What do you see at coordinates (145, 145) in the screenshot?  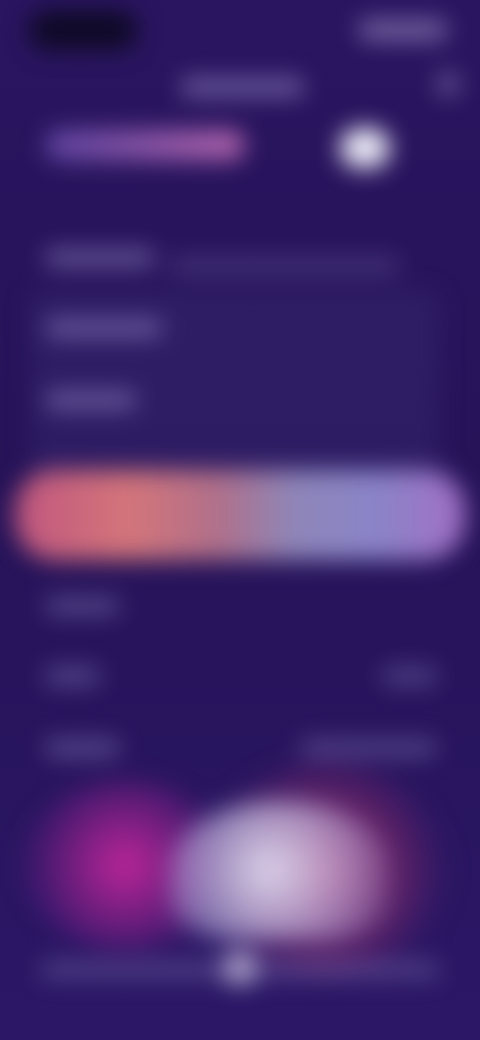 I see `highlight-pill` at bounding box center [145, 145].